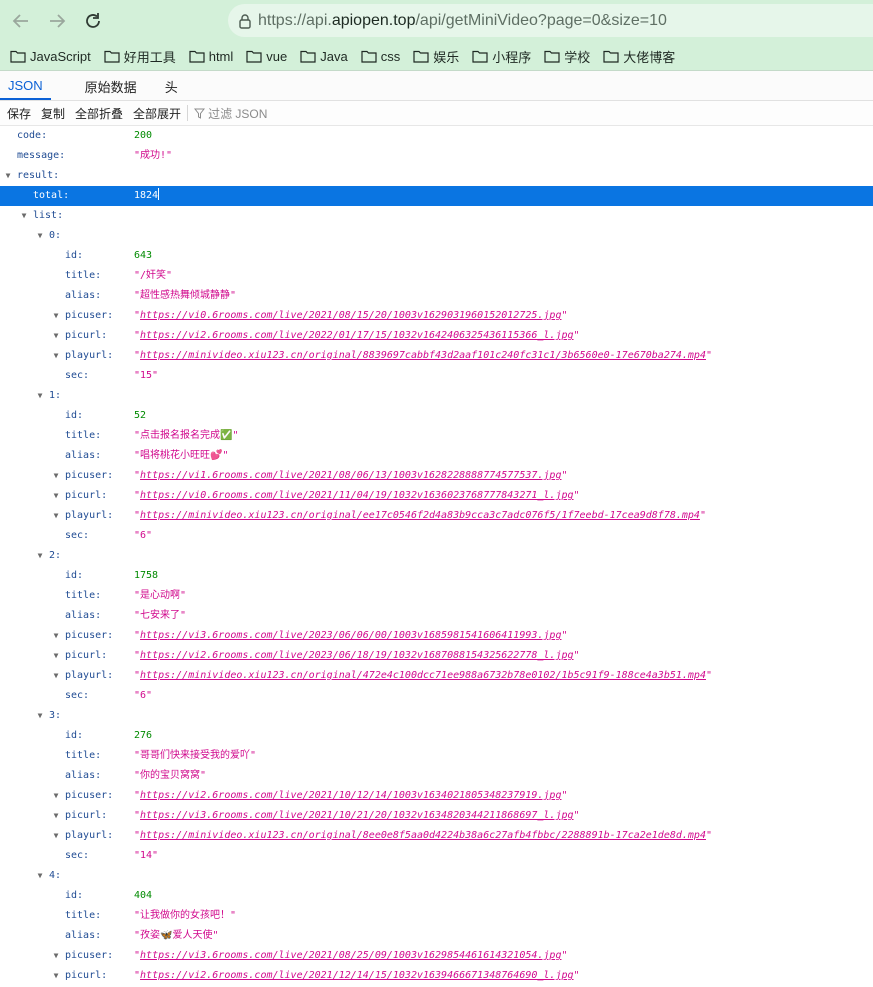 The height and width of the screenshot is (987, 873). Describe the element at coordinates (157, 113) in the screenshot. I see `expand-all-button: 全部展开` at that location.